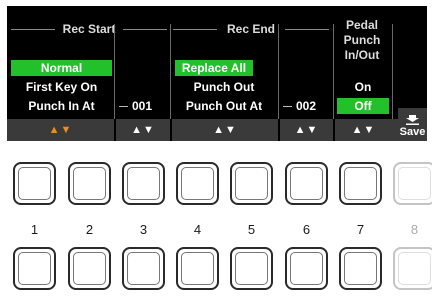 The image size is (432, 297). I want to click on button-label-6: 6, so click(306, 229).